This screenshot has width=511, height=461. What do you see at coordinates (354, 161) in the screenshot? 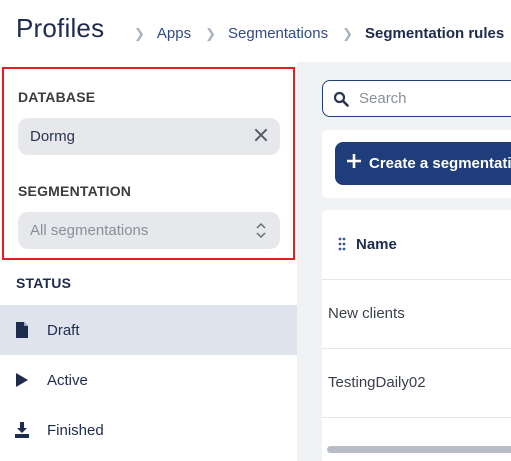
I see `plus-icon` at bounding box center [354, 161].